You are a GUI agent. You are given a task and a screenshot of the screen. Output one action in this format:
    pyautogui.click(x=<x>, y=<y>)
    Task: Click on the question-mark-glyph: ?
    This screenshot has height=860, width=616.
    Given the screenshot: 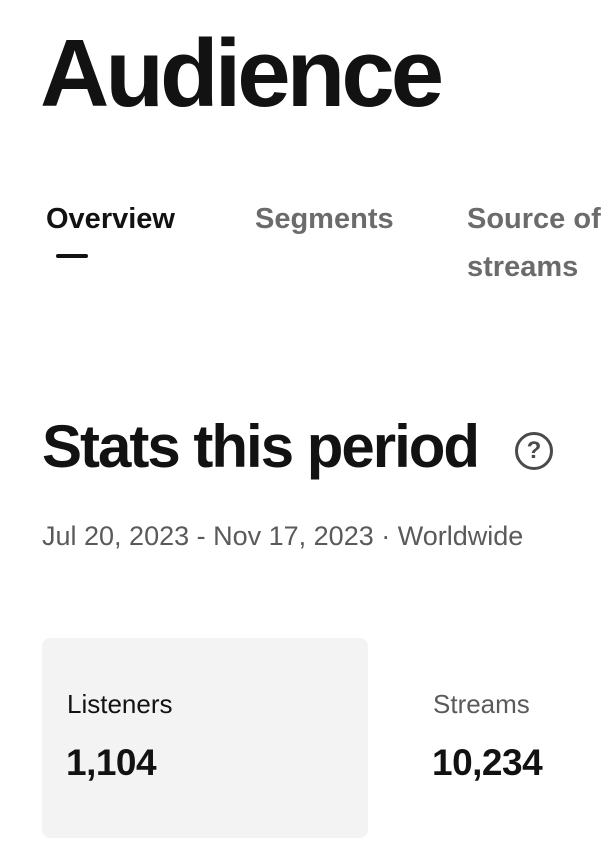 What is the action you would take?
    pyautogui.click(x=534, y=450)
    